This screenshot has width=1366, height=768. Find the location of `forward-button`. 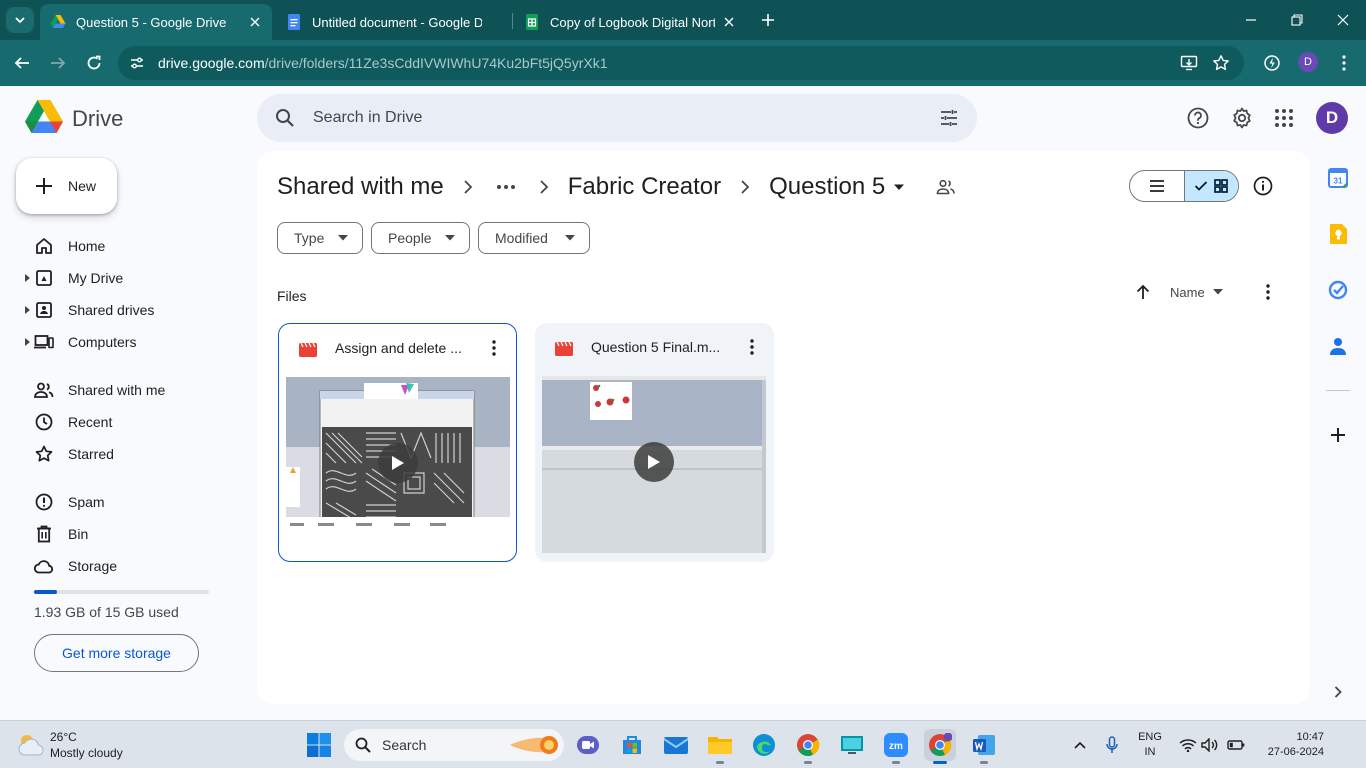

forward-button is located at coordinates (58, 63).